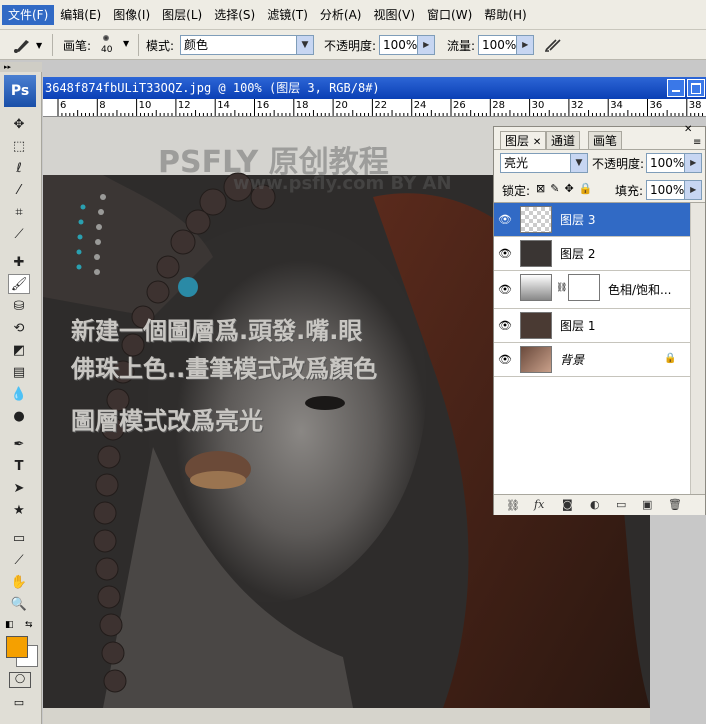 The height and width of the screenshot is (724, 706). Describe the element at coordinates (592, 220) in the screenshot. I see `layer-row: 👁 图层 3` at that location.